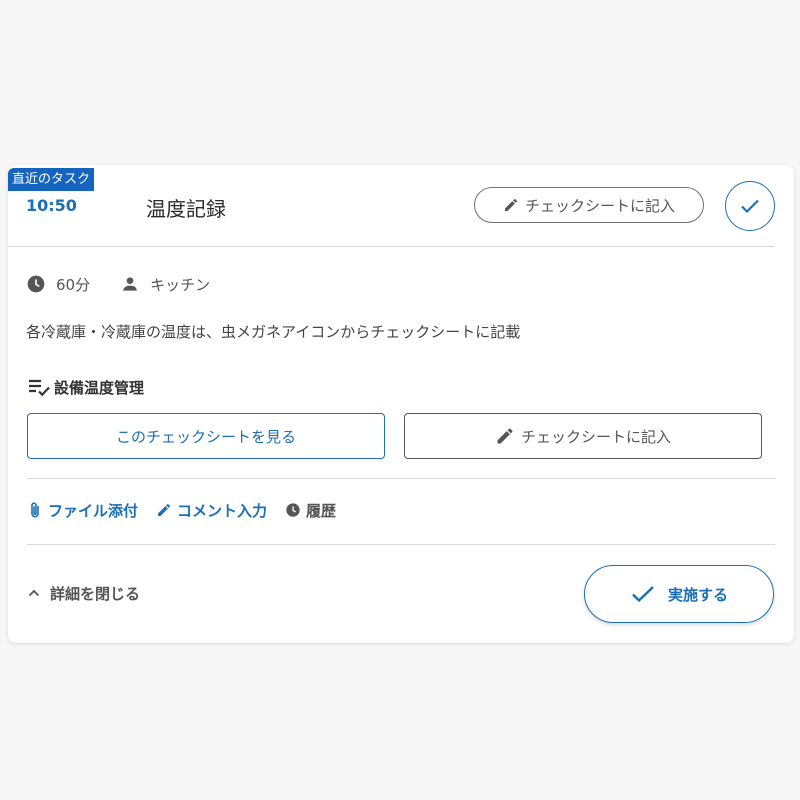 The height and width of the screenshot is (800, 800). I want to click on complete-check-button, so click(750, 206).